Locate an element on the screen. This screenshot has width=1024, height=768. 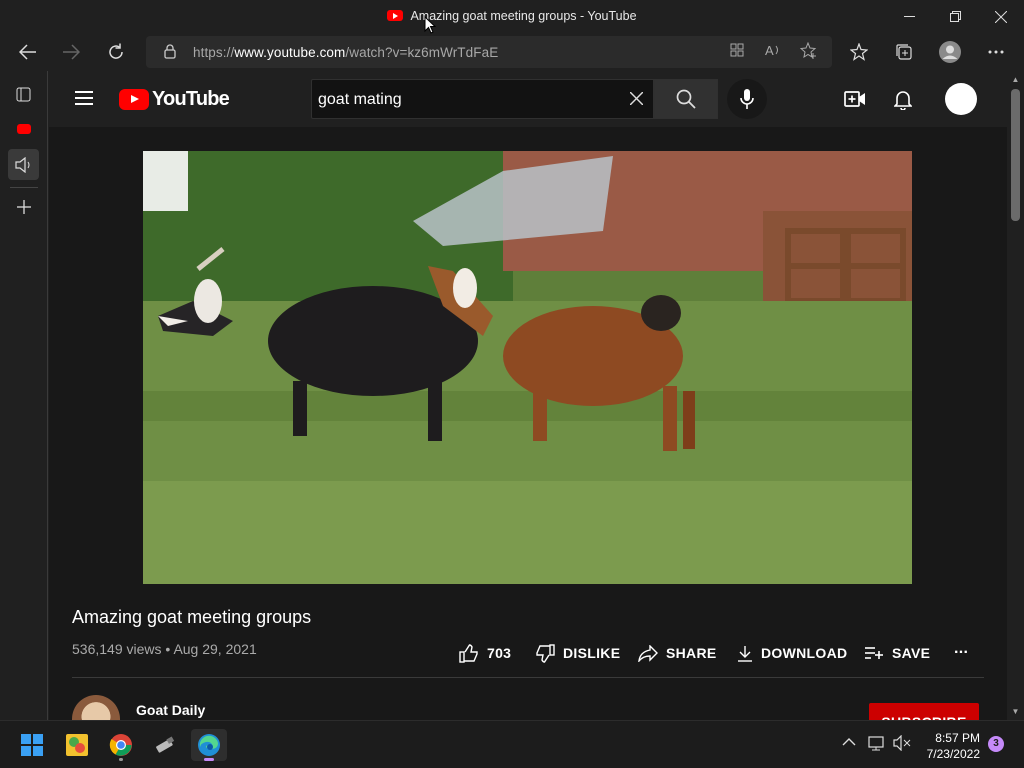
windows-logo-icon is located at coordinates (32, 745).